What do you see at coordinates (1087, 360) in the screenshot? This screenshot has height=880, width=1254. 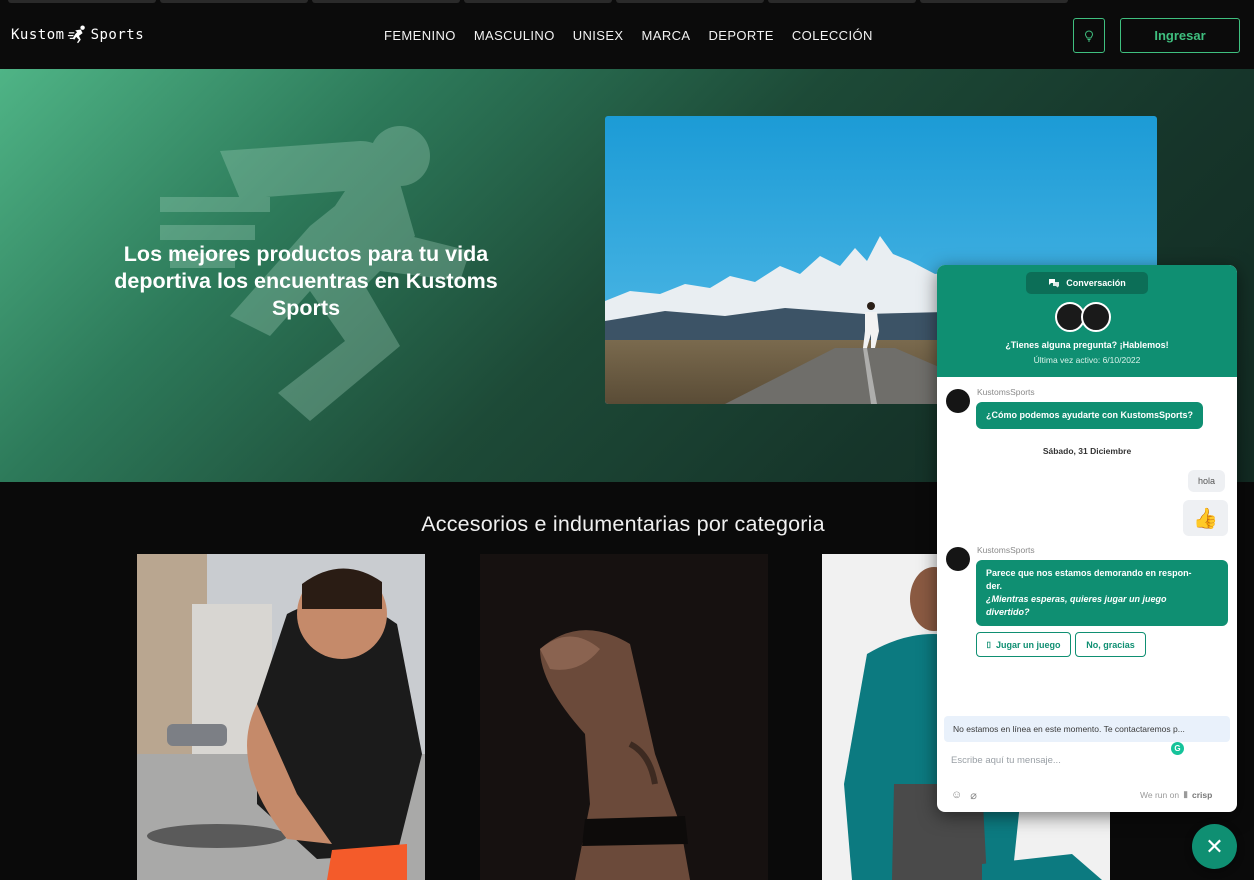 I see `chat-last-seen: Última vez activo: 6/10/2022` at bounding box center [1087, 360].